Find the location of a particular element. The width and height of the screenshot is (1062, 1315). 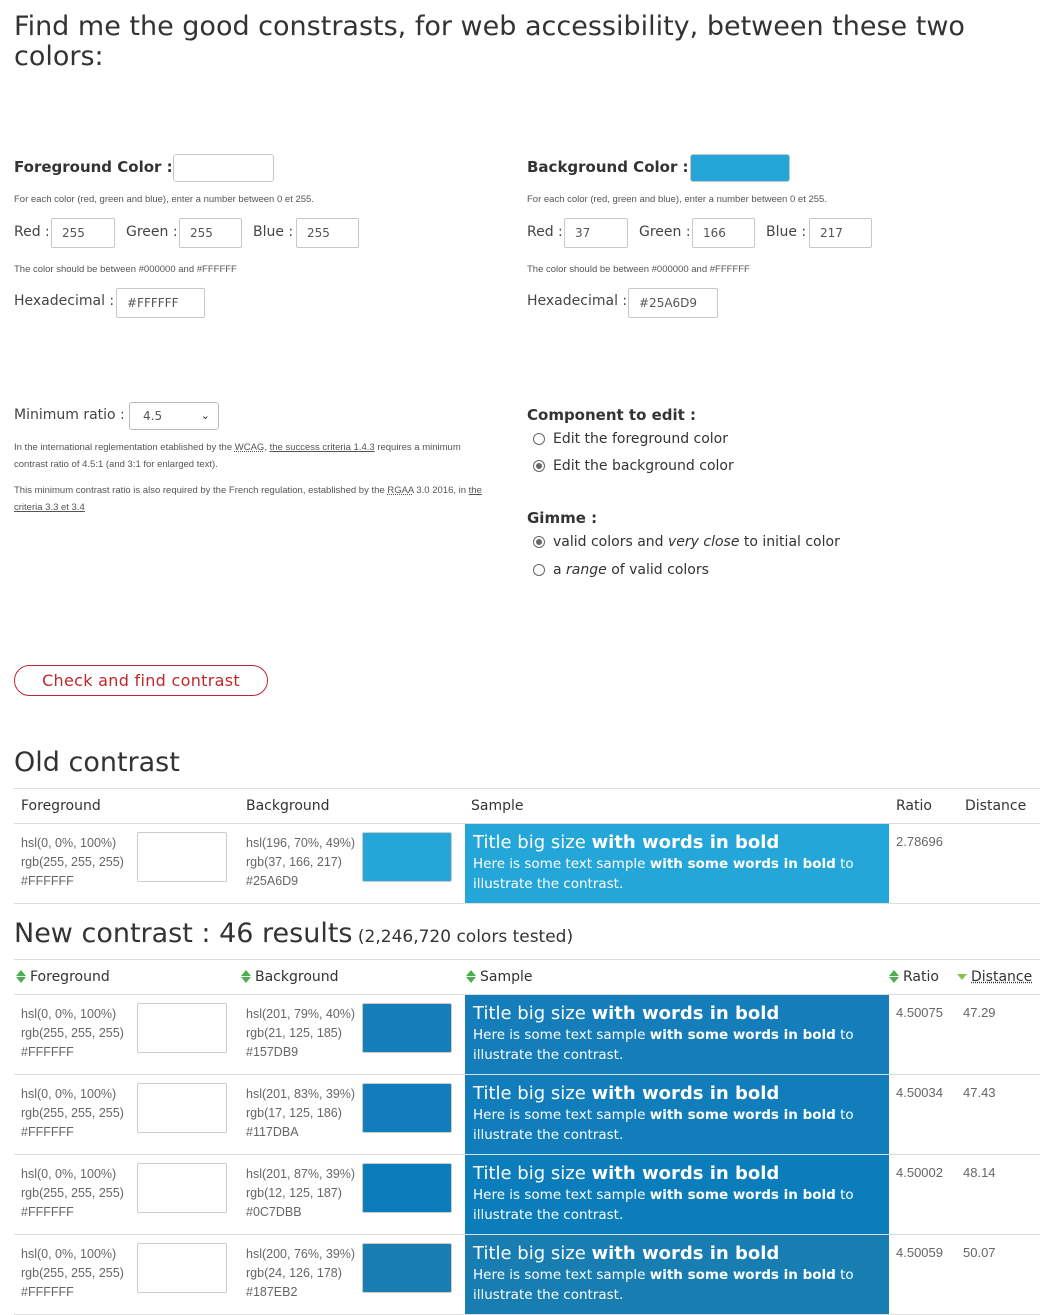

background-swatch is located at coordinates (740, 168).